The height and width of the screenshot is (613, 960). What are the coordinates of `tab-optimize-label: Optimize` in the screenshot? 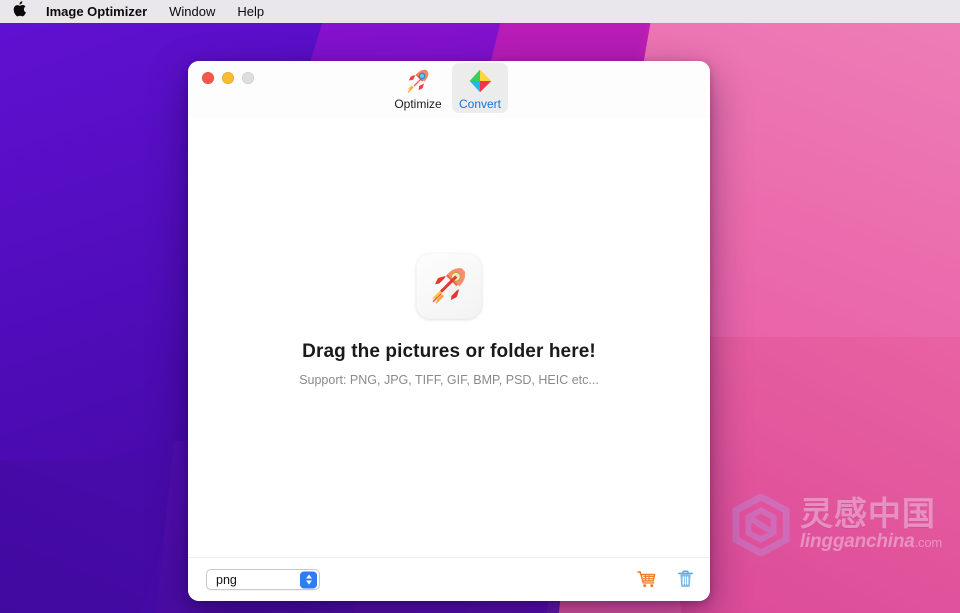 It's located at (418, 104).